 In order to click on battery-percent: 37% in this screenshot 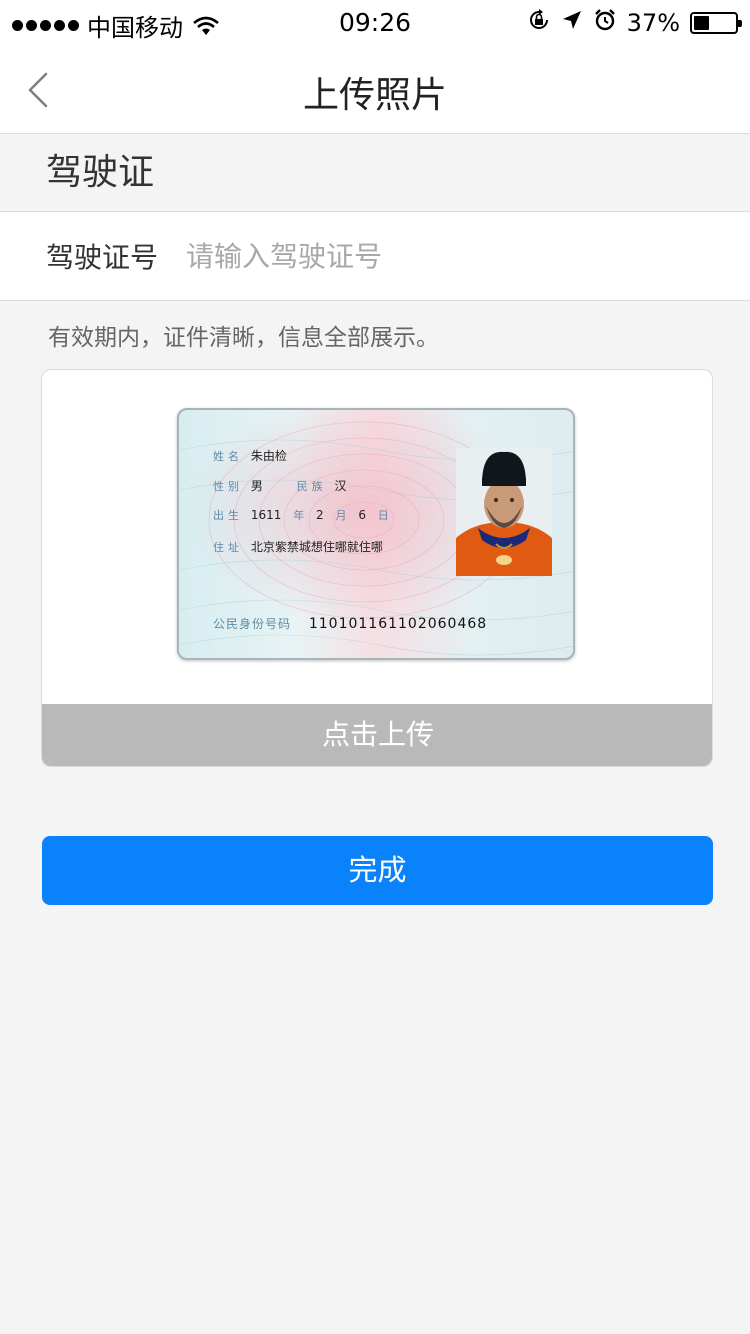, I will do `click(653, 23)`.